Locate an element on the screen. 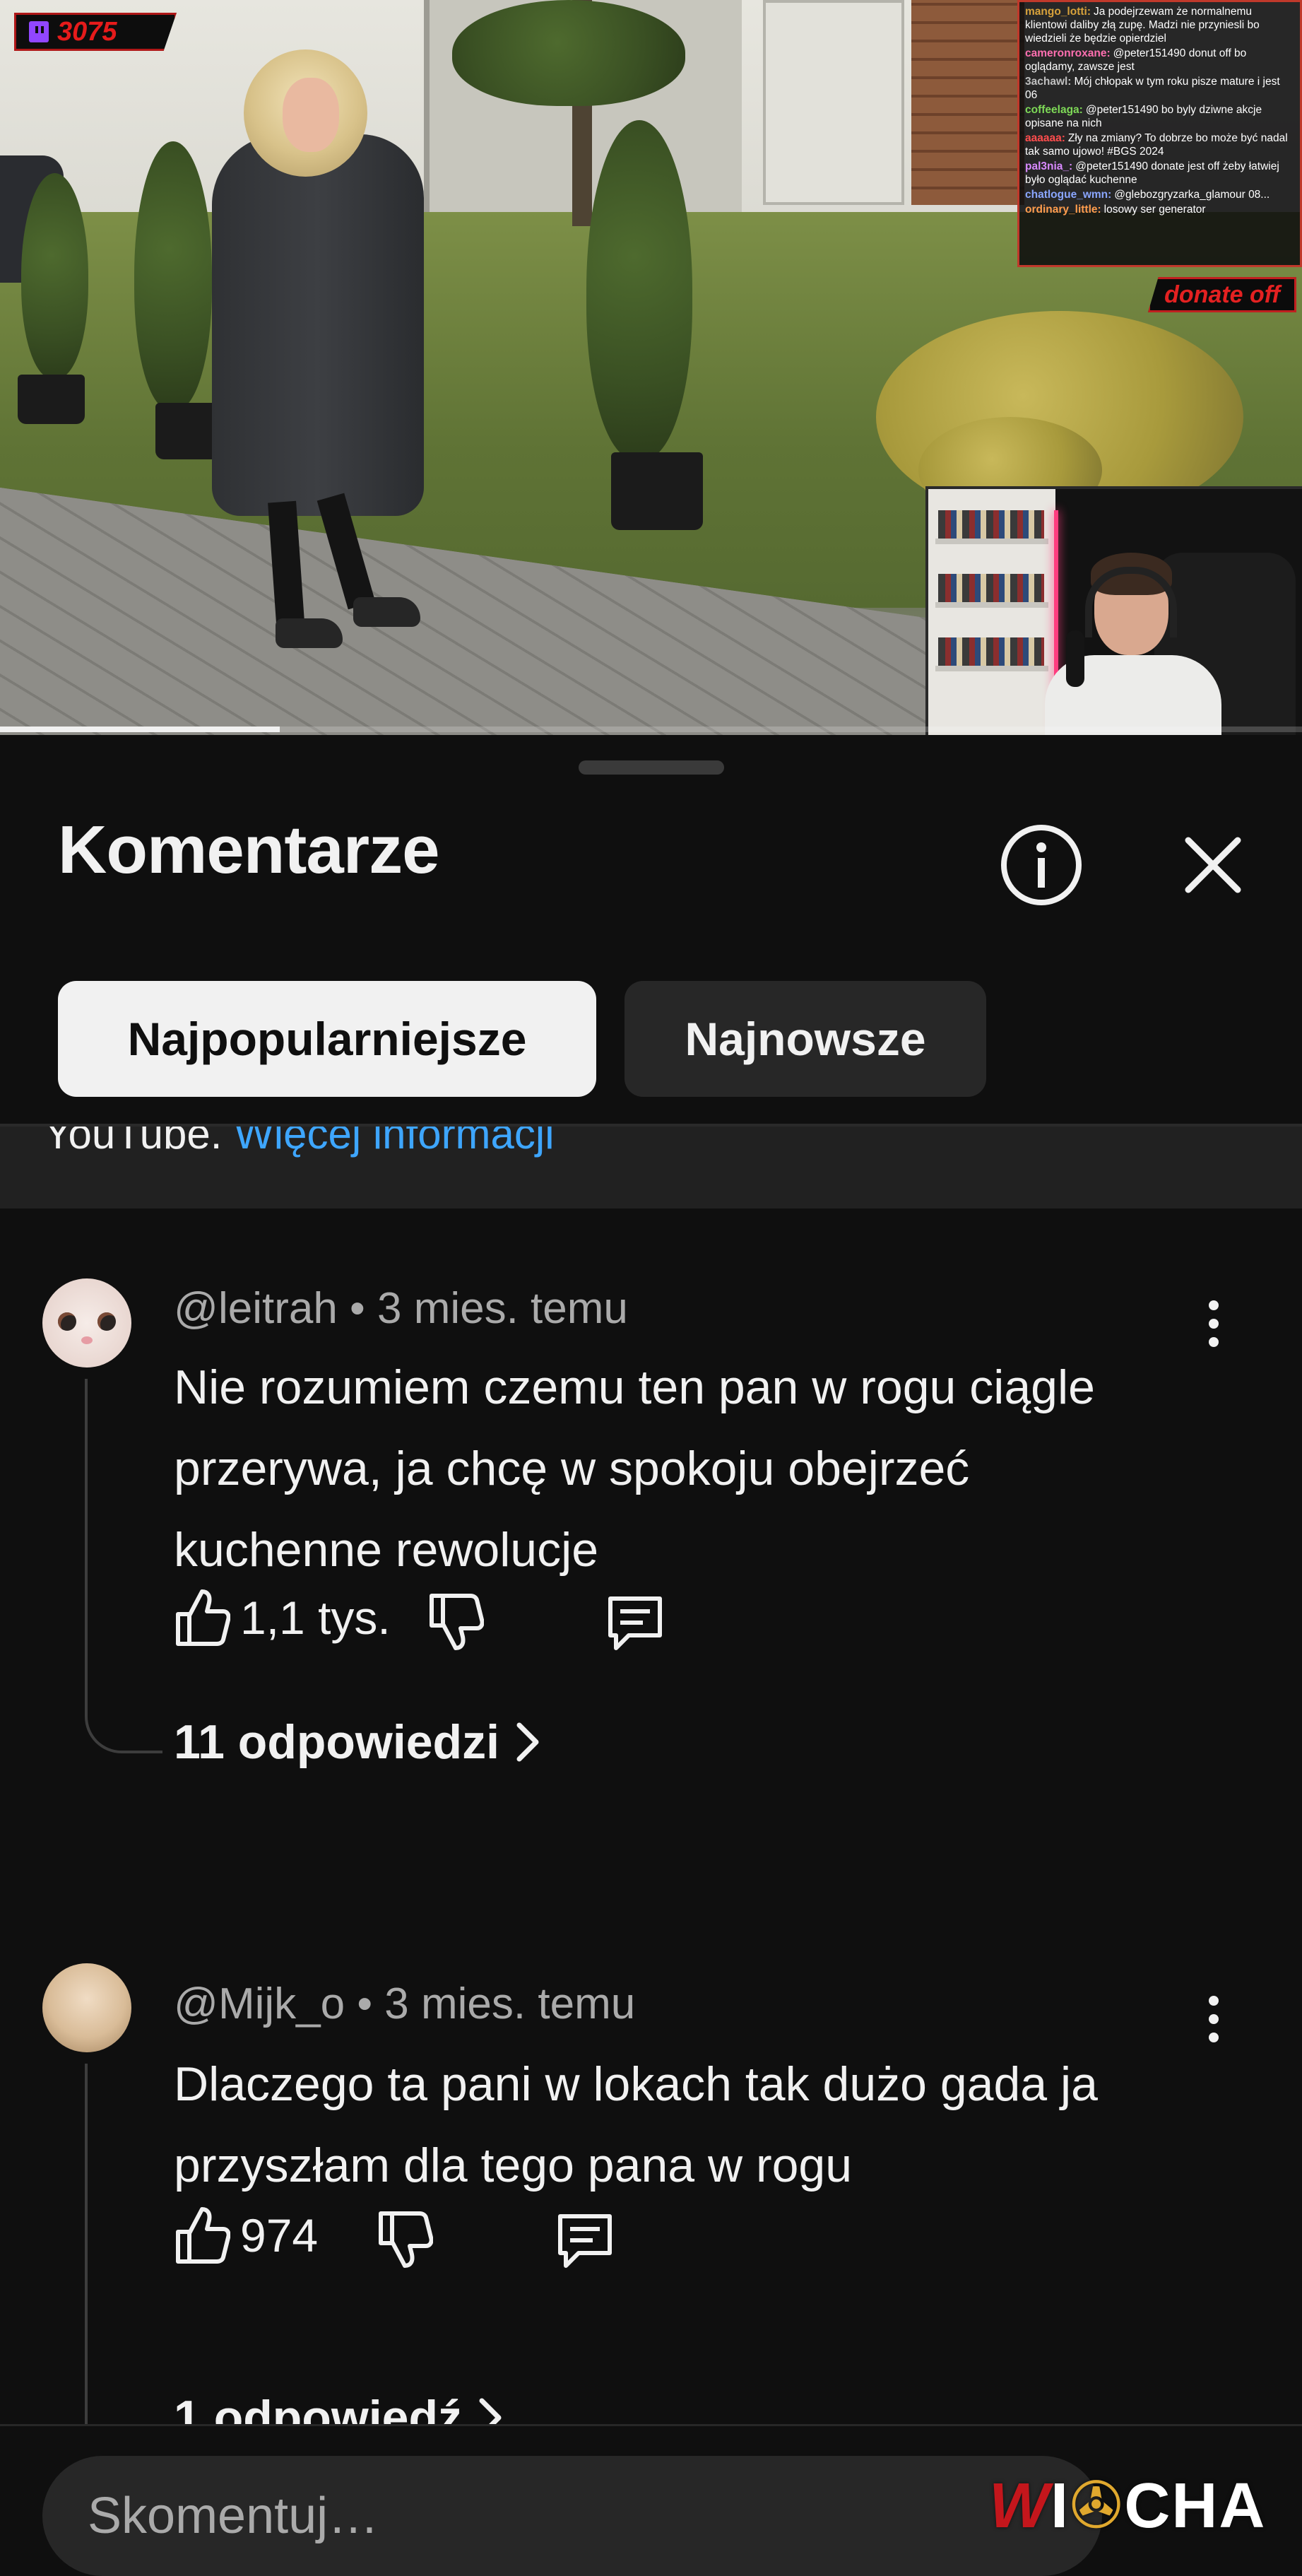 Image resolution: width=1302 pixels, height=2576 pixels. microphone-icon is located at coordinates (1075, 658).